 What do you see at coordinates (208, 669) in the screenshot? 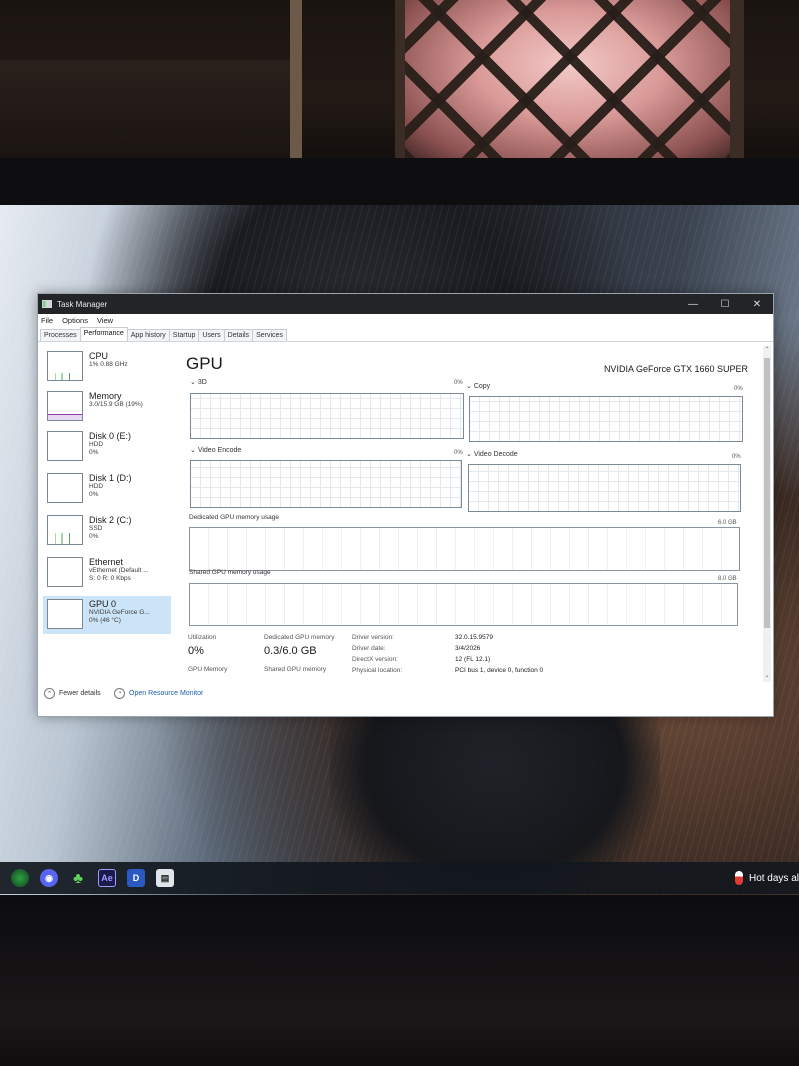
I see `gpu-memory-label: GPU Memory` at bounding box center [208, 669].